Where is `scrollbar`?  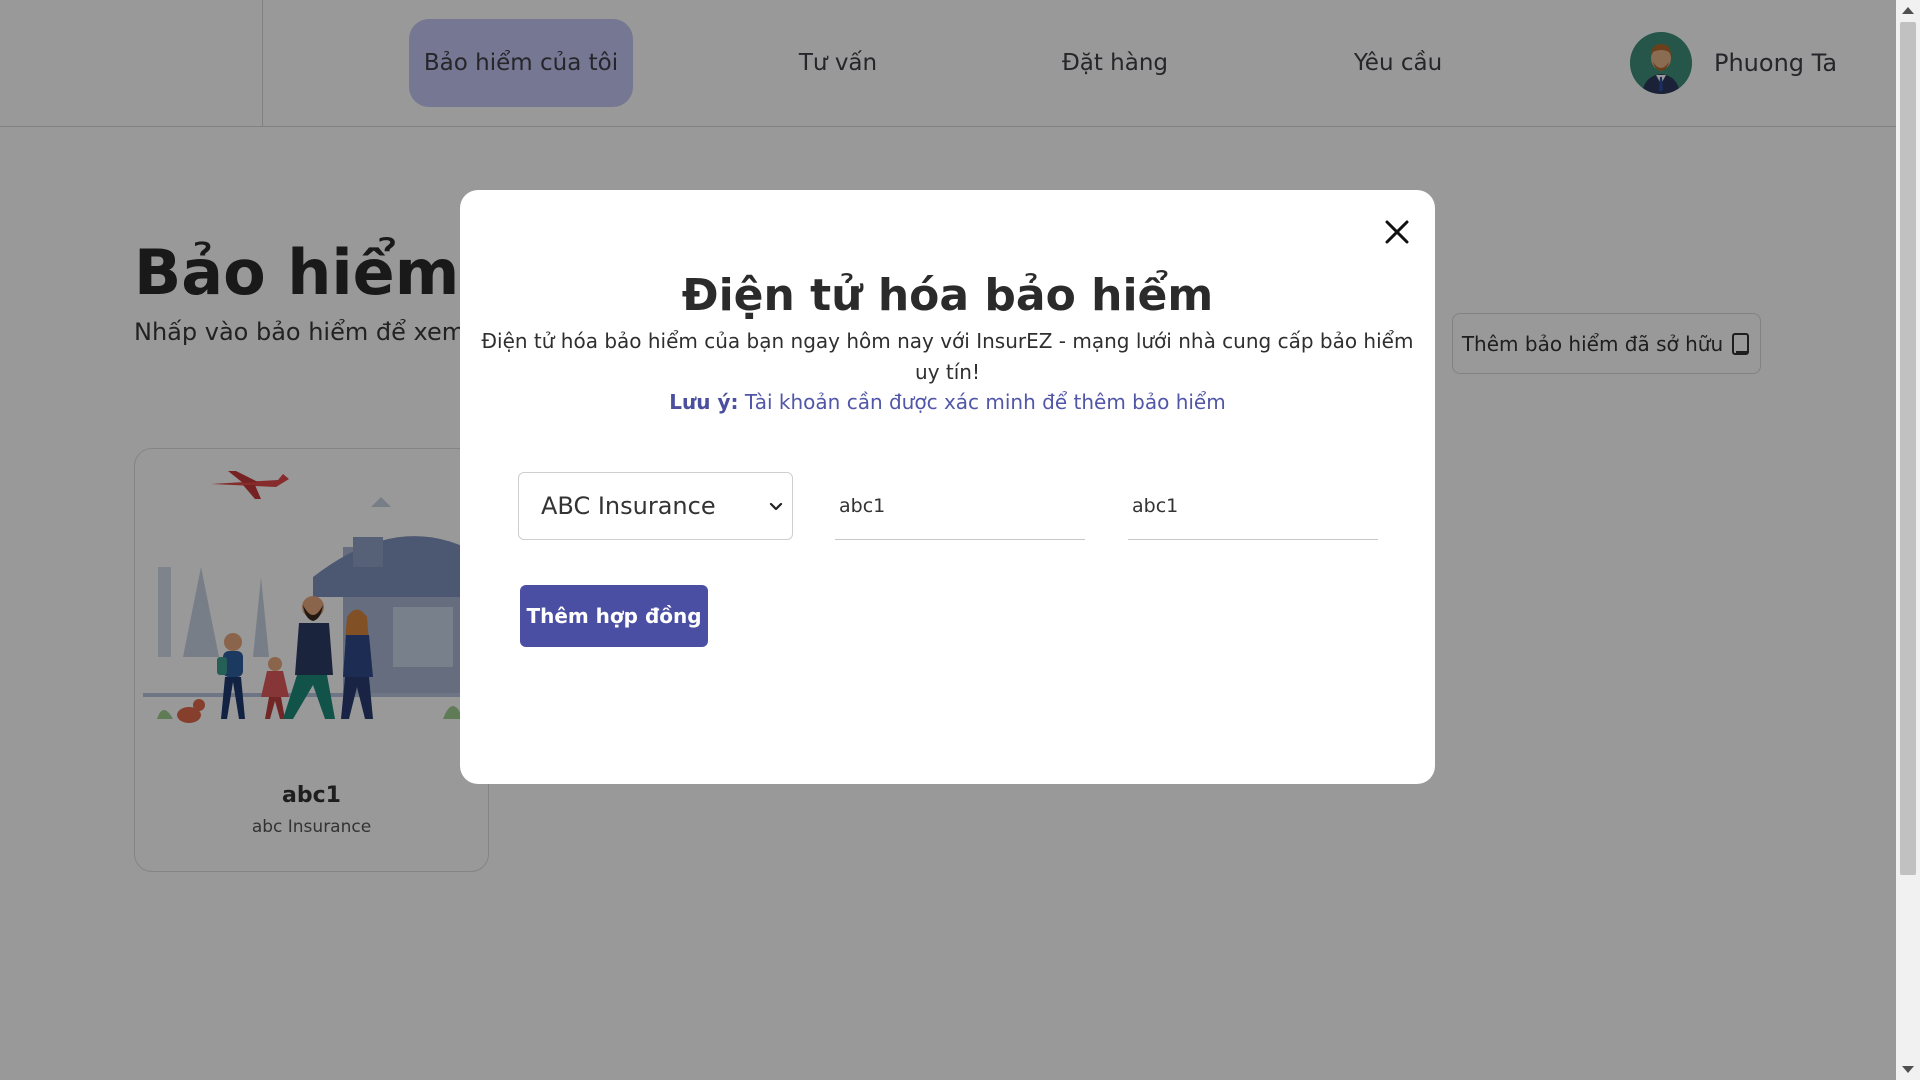
scrollbar is located at coordinates (1908, 540).